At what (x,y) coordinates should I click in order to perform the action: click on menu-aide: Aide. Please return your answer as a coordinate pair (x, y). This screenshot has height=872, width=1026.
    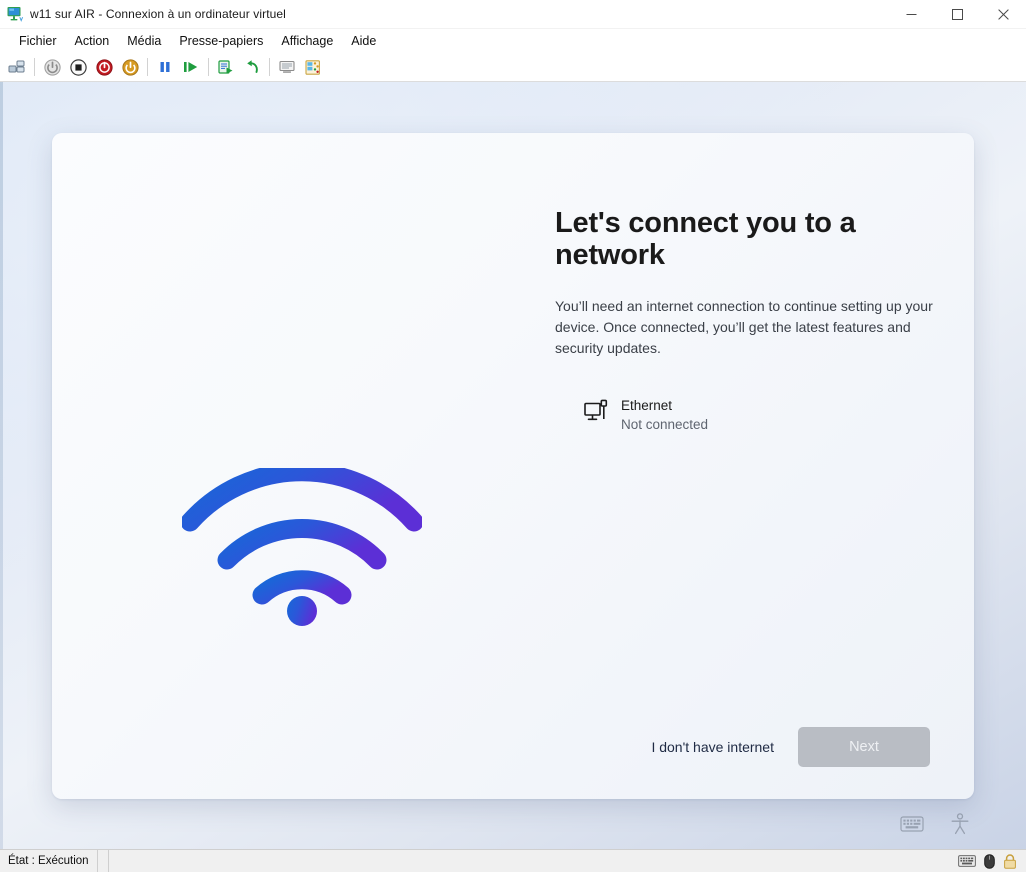
    Looking at the image, I should click on (363, 41).